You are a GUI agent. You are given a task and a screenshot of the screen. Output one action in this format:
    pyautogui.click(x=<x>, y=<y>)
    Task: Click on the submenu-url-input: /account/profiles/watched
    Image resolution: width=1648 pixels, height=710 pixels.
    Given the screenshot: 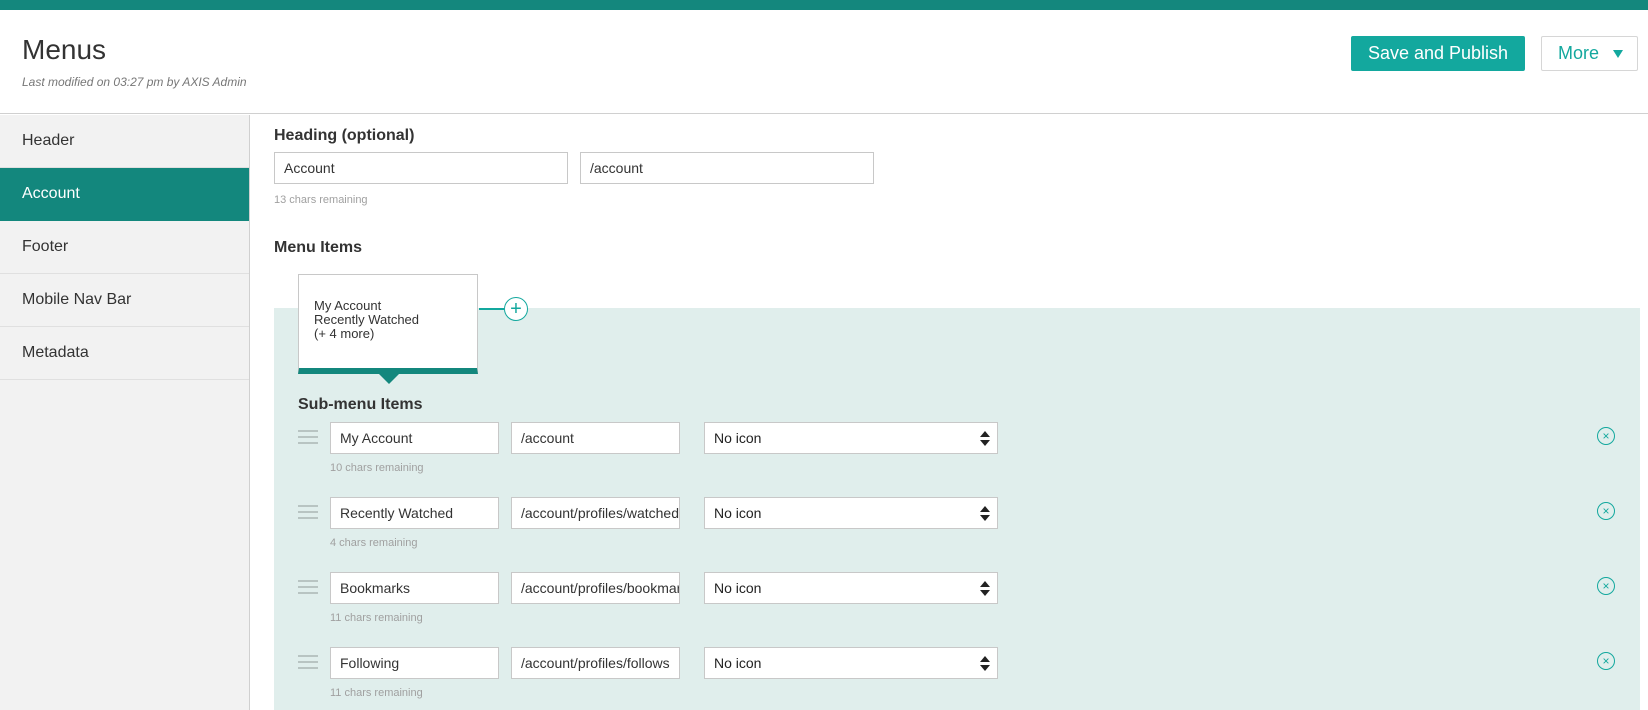 What is the action you would take?
    pyautogui.click(x=595, y=513)
    